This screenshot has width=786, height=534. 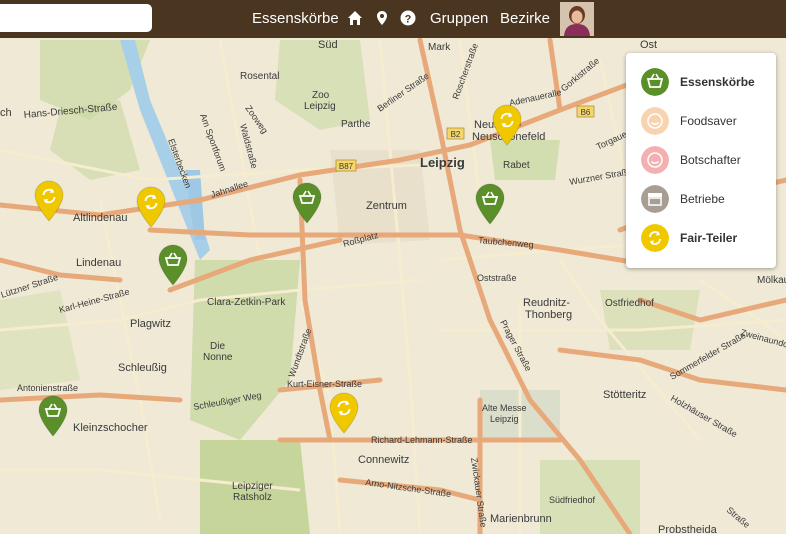 I want to click on top-navigation-bar: Essenskörbe ? Gruppen Bezirke, so click(x=393, y=19).